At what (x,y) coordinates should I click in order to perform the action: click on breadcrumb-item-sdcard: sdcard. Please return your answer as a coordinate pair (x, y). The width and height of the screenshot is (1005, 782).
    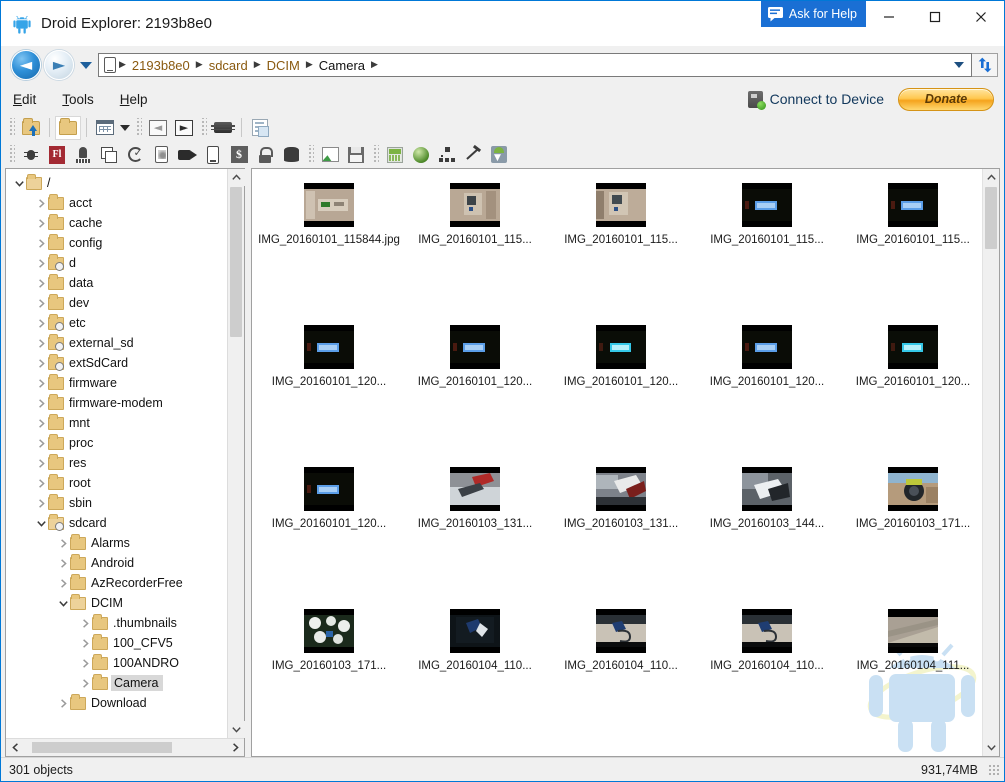
    Looking at the image, I should click on (228, 65).